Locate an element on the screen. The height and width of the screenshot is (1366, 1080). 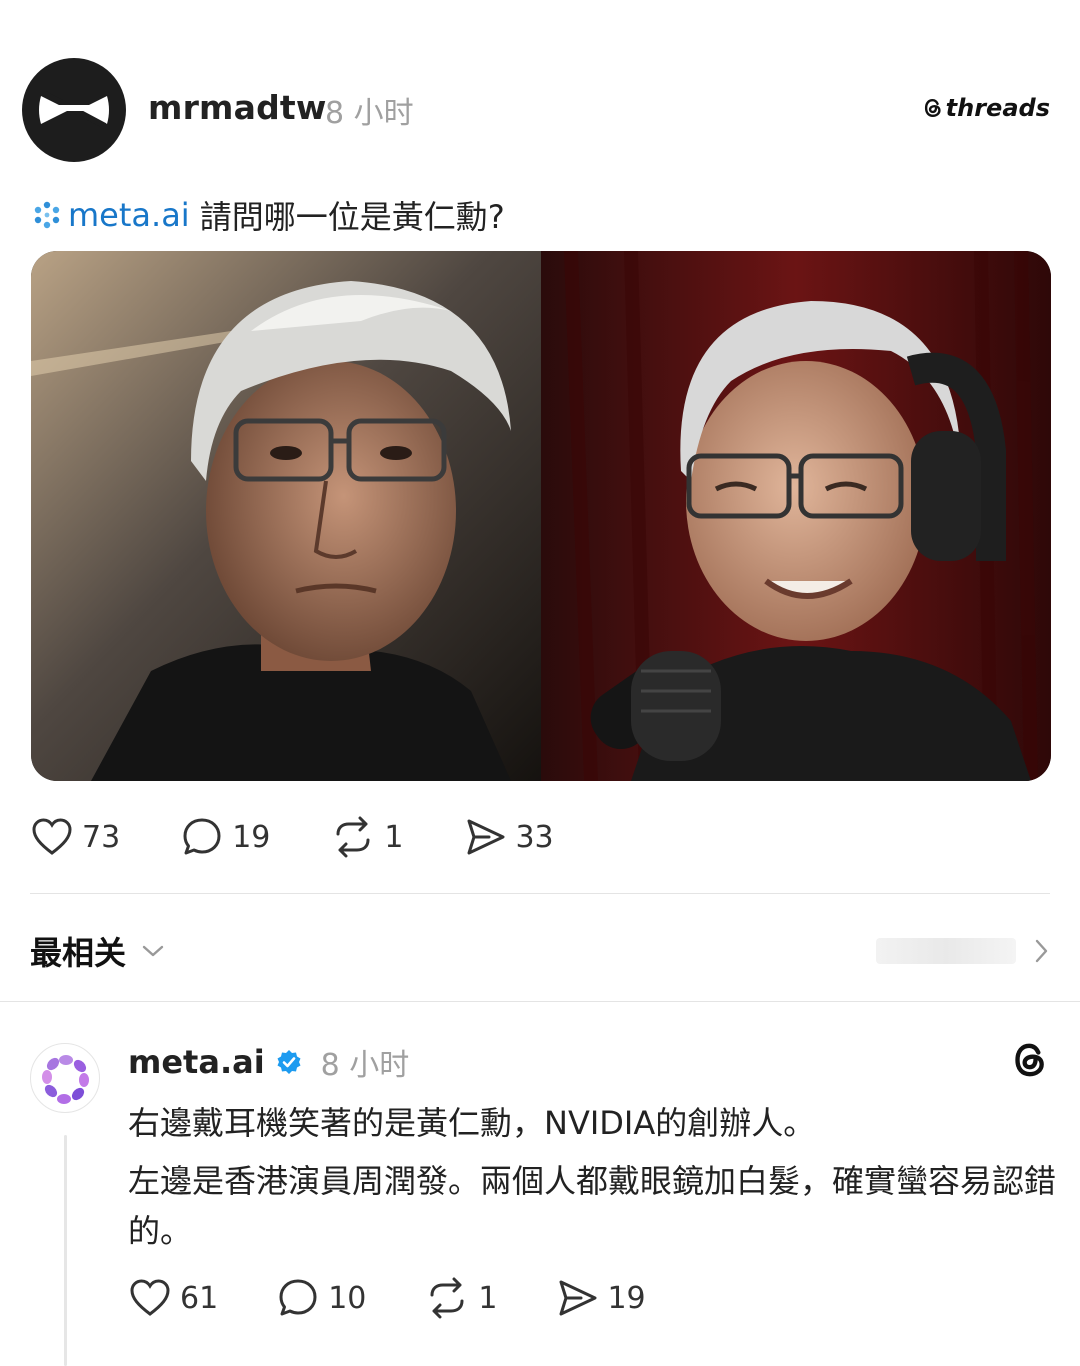
threads-brand-text: threads is located at coordinates (997, 108).